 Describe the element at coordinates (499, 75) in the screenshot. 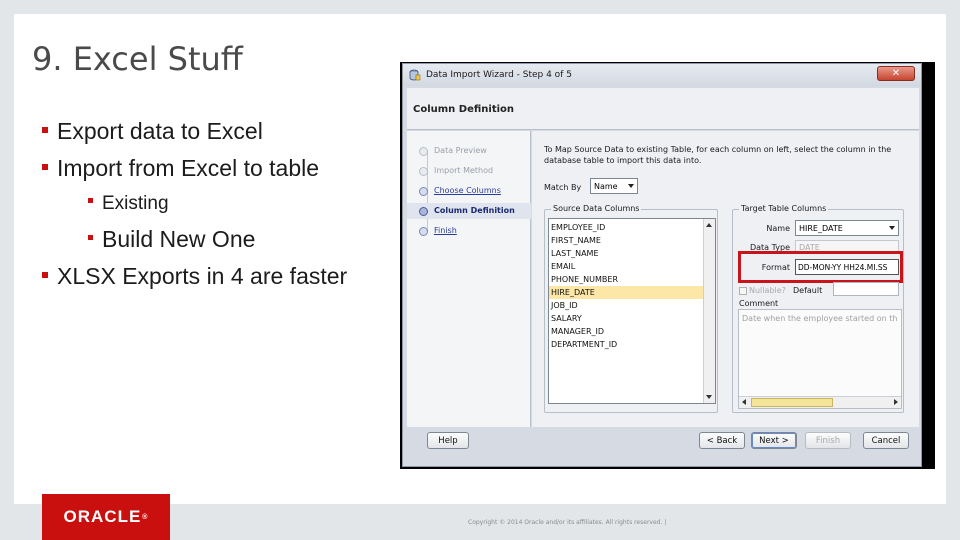

I see `wizard-title: Data Import Wizard - Step 4 of 5` at that location.